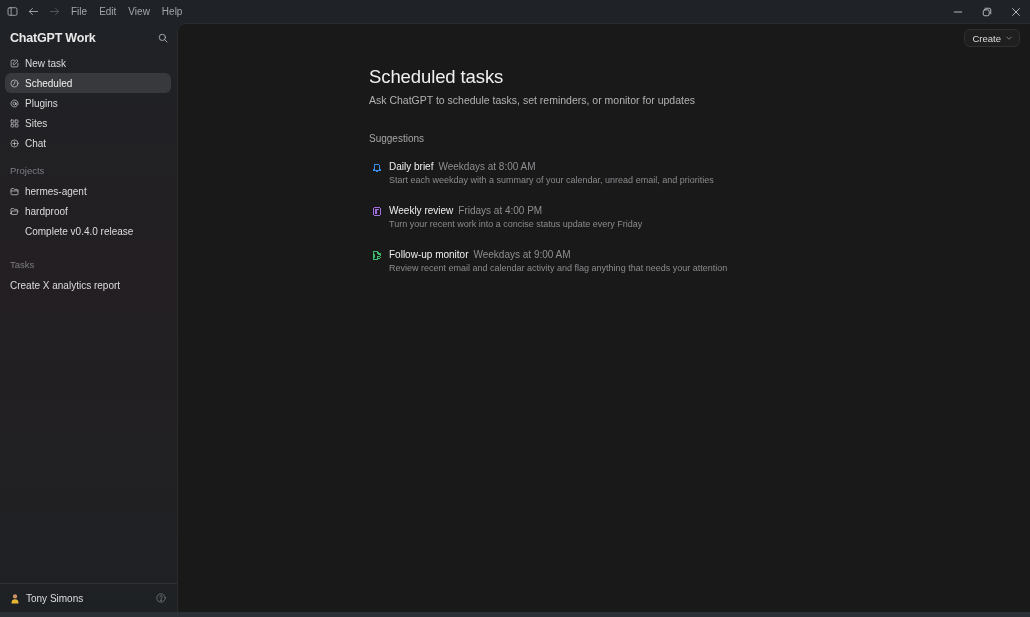  Describe the element at coordinates (33, 11) in the screenshot. I see `back-arrow-icon` at that location.